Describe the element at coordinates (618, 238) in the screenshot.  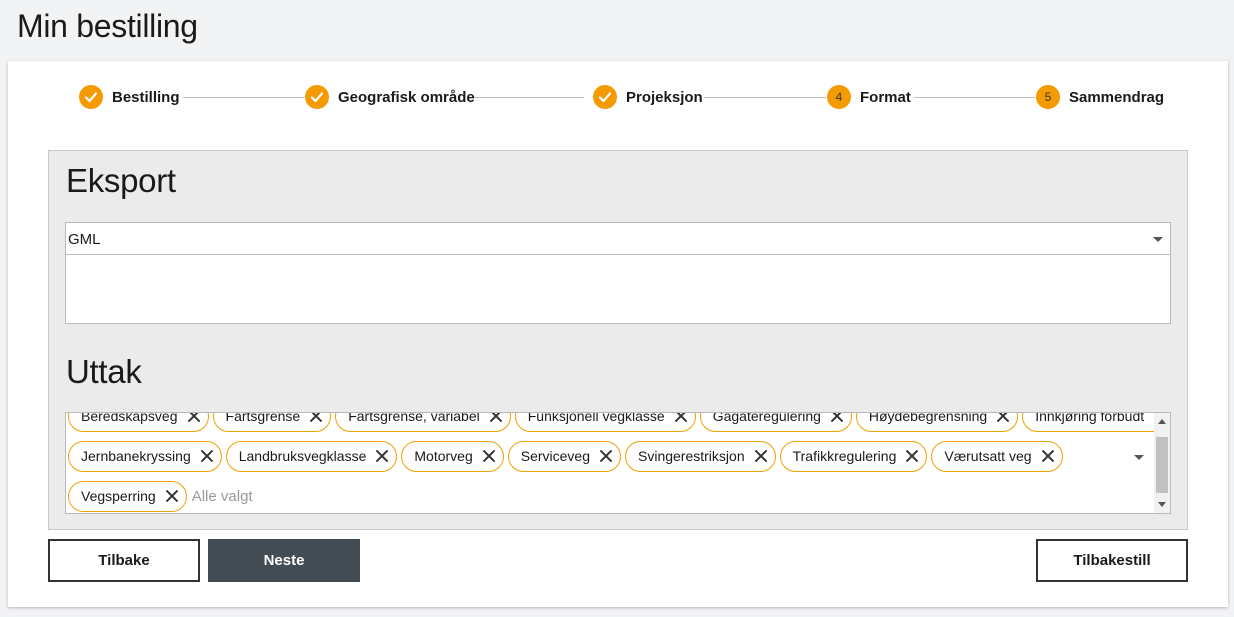
I see `export-format-select: GML` at that location.